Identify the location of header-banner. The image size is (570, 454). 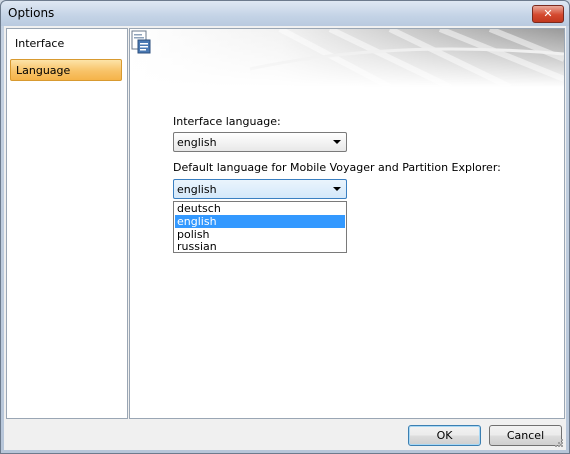
(347, 58).